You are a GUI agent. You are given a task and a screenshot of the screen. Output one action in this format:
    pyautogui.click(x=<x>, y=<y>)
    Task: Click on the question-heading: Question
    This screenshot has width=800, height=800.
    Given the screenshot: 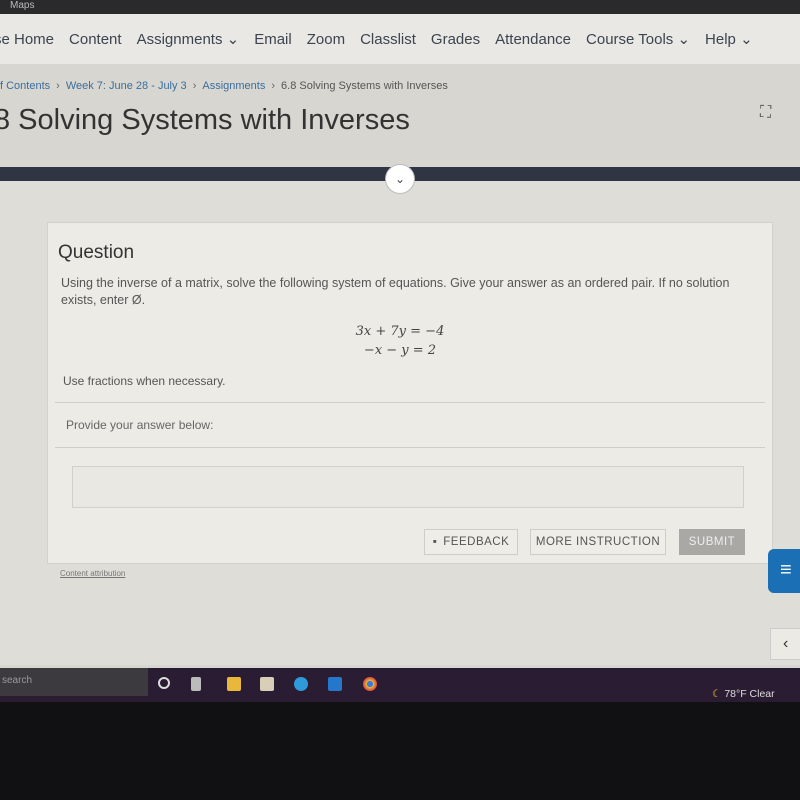 What is the action you would take?
    pyautogui.click(x=96, y=252)
    